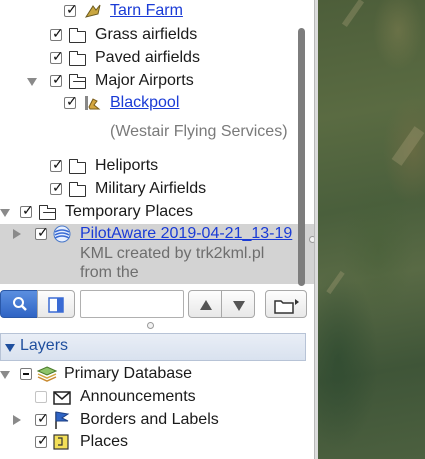 Image resolution: width=425 pixels, height=459 pixels. I want to click on layer-item-borders-and-labels: ✓ Borders and Labels, so click(150, 420).